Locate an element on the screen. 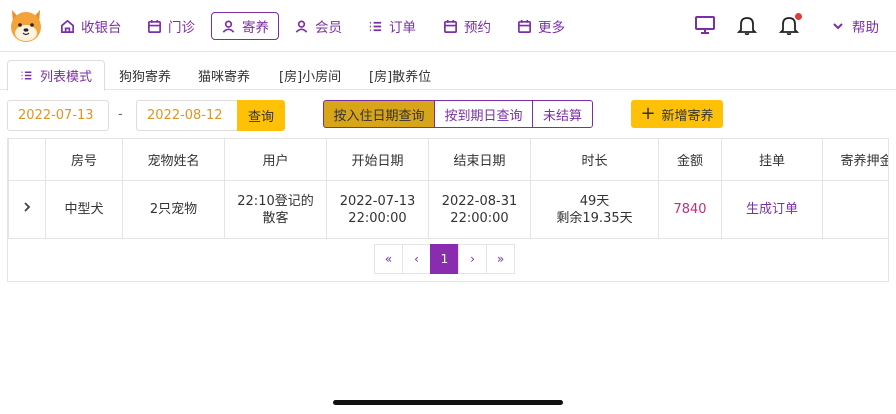 The width and height of the screenshot is (896, 414). cell-start-date: 2022-07-13 22:00:00 is located at coordinates (377, 209).